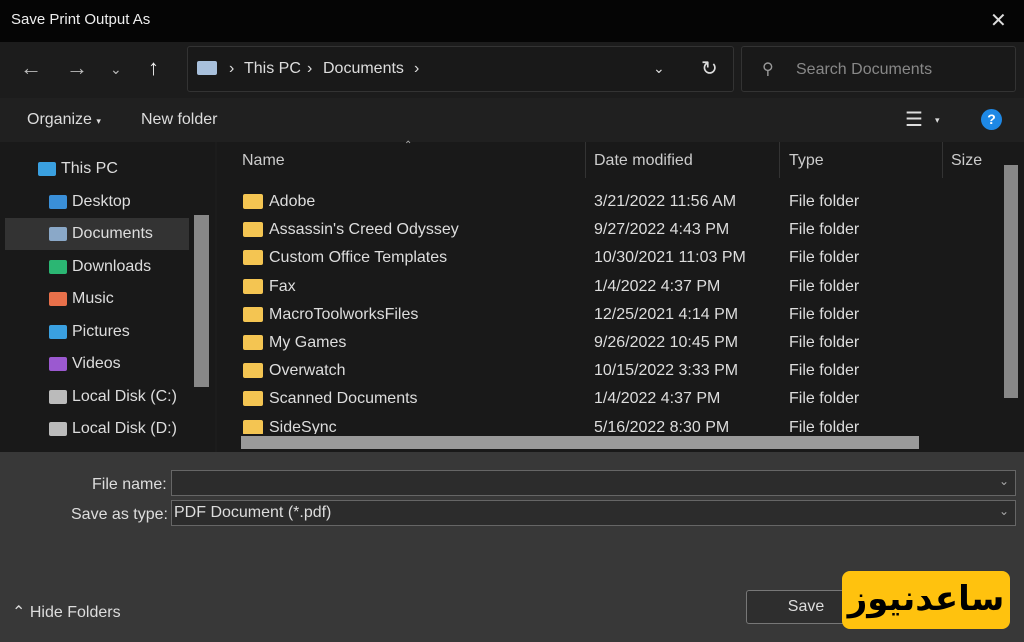  Describe the element at coordinates (129, 484) in the screenshot. I see `file-name-label: File name:` at that location.